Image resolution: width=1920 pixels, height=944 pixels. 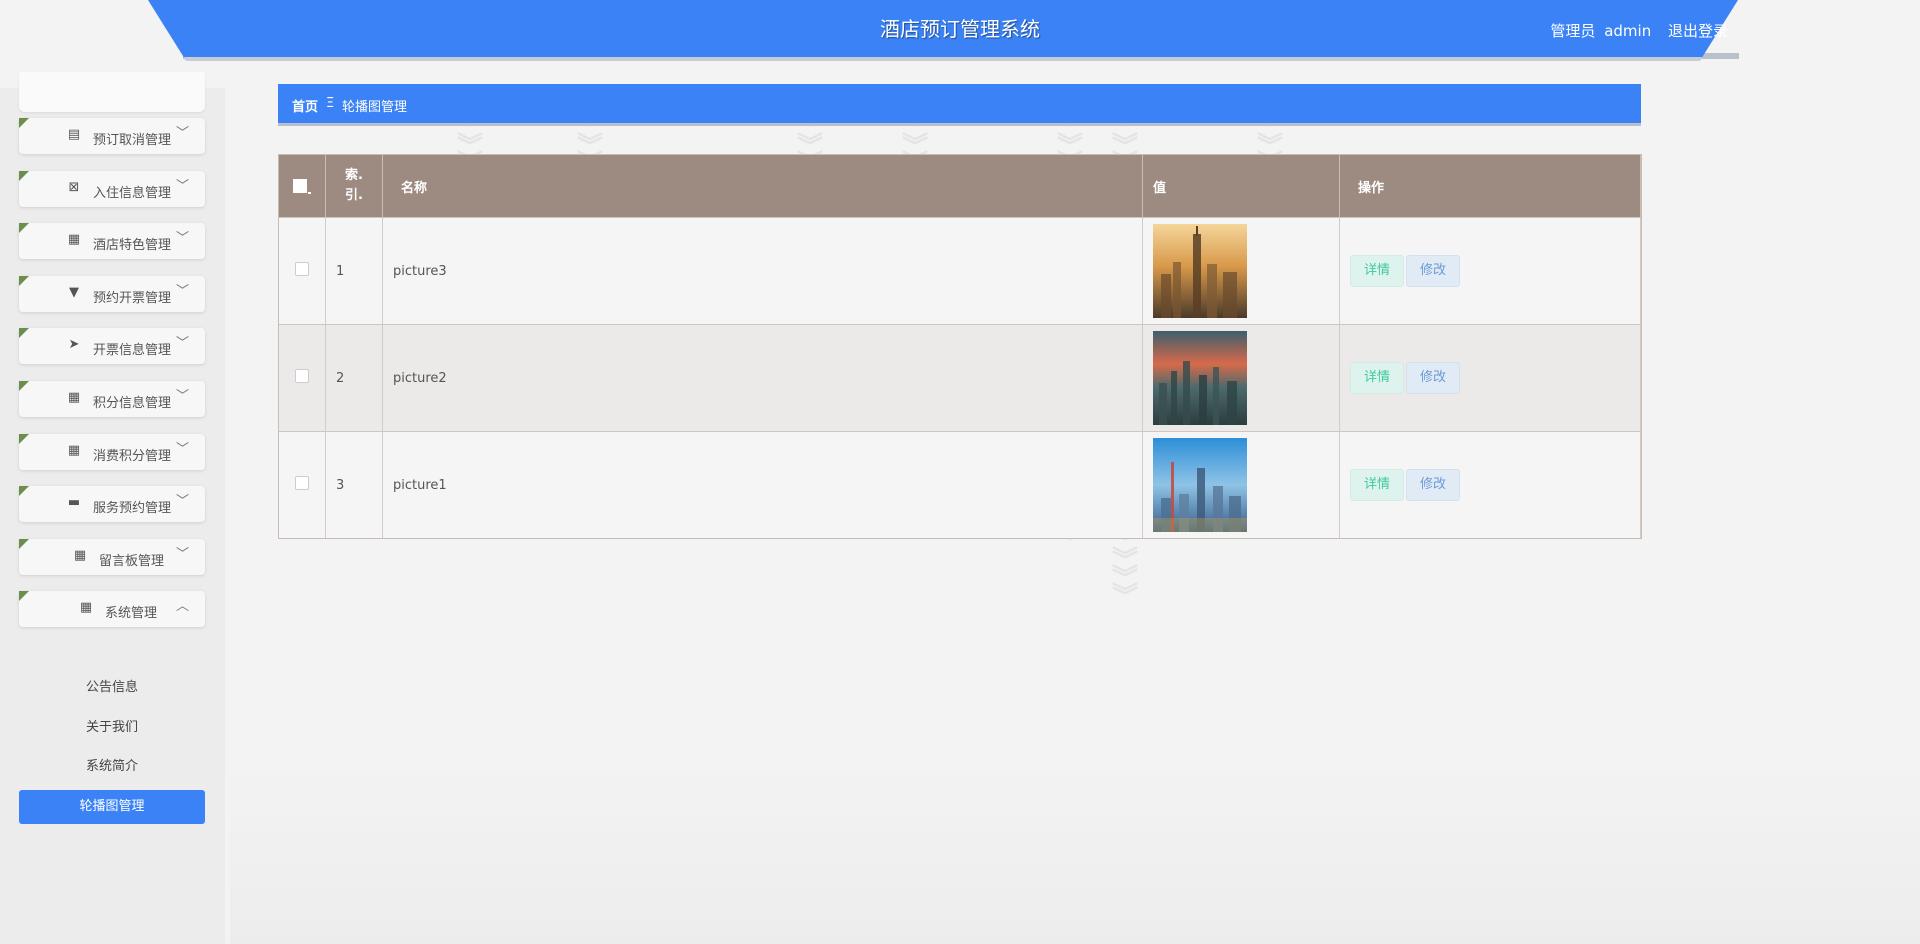 What do you see at coordinates (74, 345) in the screenshot?
I see `send-icon: ➤` at bounding box center [74, 345].